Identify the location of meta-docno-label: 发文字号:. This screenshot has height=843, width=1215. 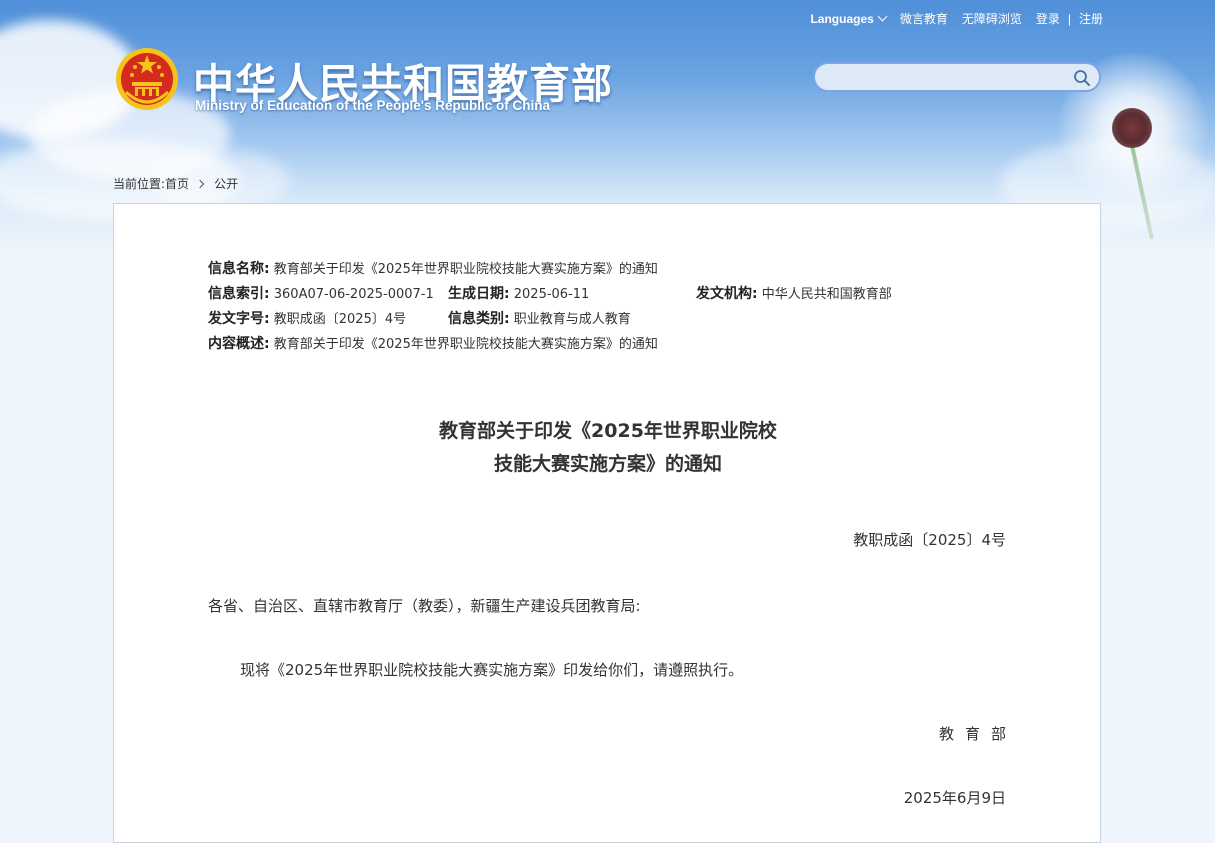
(239, 319).